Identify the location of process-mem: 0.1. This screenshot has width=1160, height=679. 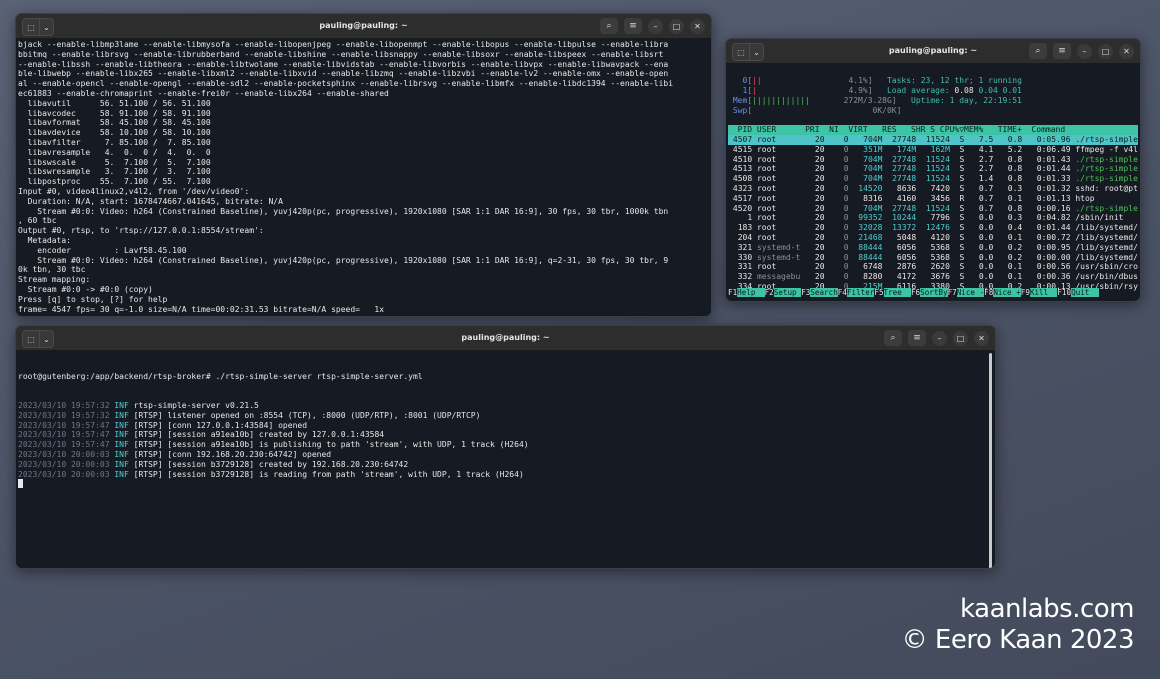
(1015, 267).